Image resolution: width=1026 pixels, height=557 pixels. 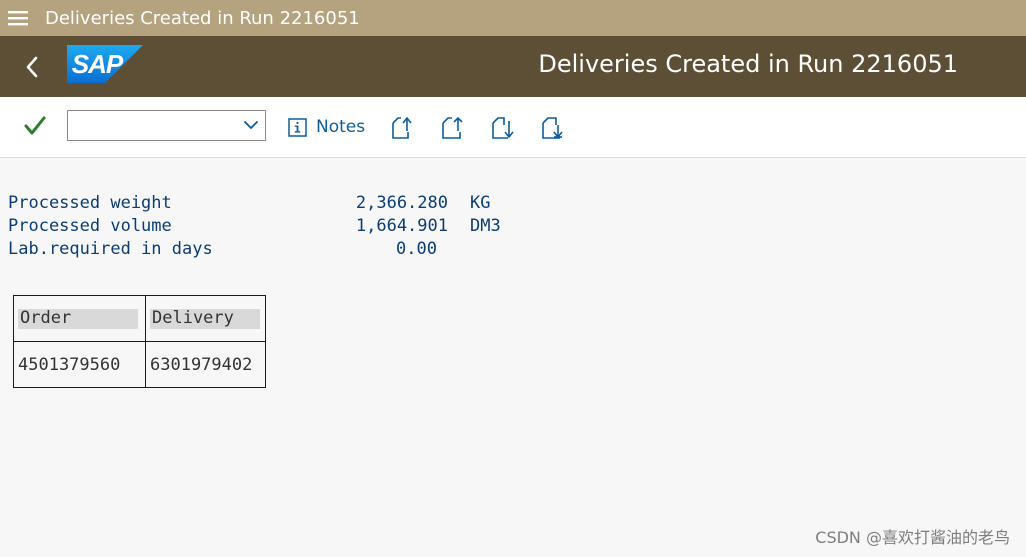 I want to click on application-toolbar: Notes, so click(x=513, y=127).